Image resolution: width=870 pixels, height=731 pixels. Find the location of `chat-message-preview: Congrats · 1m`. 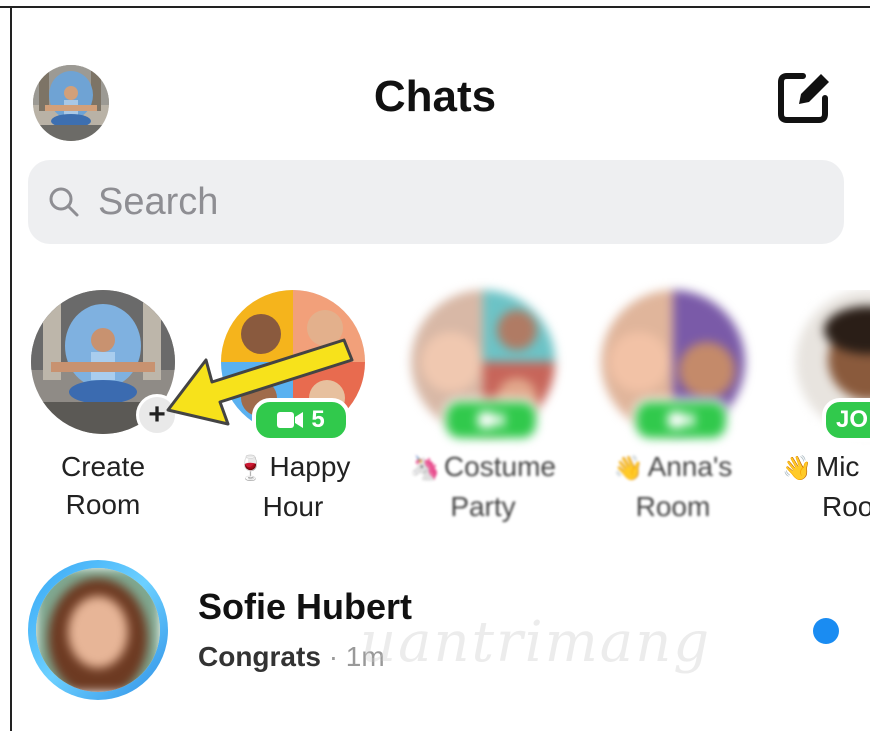

chat-message-preview: Congrats · 1m is located at coordinates (291, 656).